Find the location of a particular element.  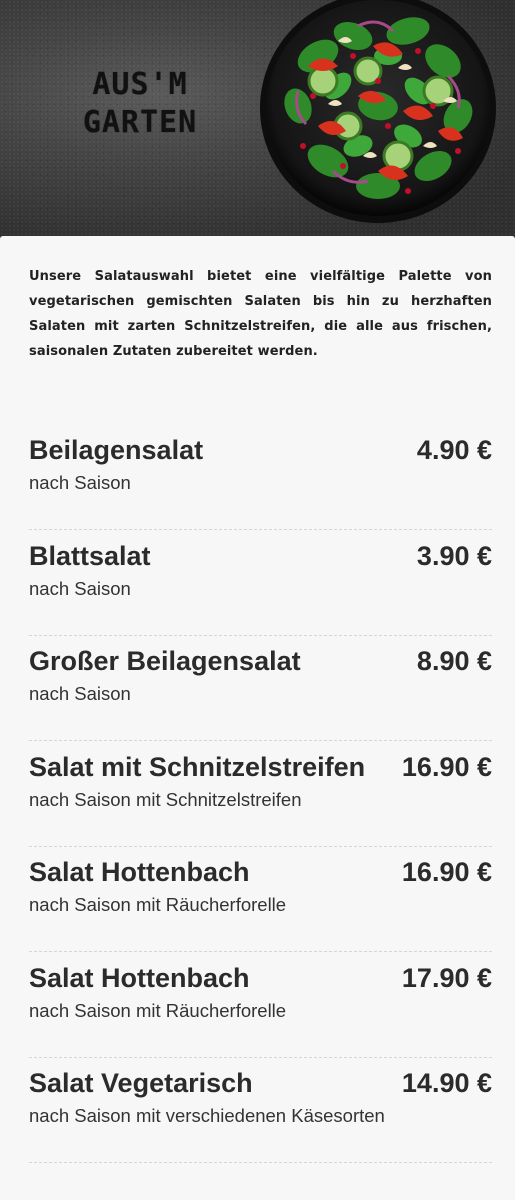

item-name: Salat mit Schnitzelstreifen is located at coordinates (197, 767).